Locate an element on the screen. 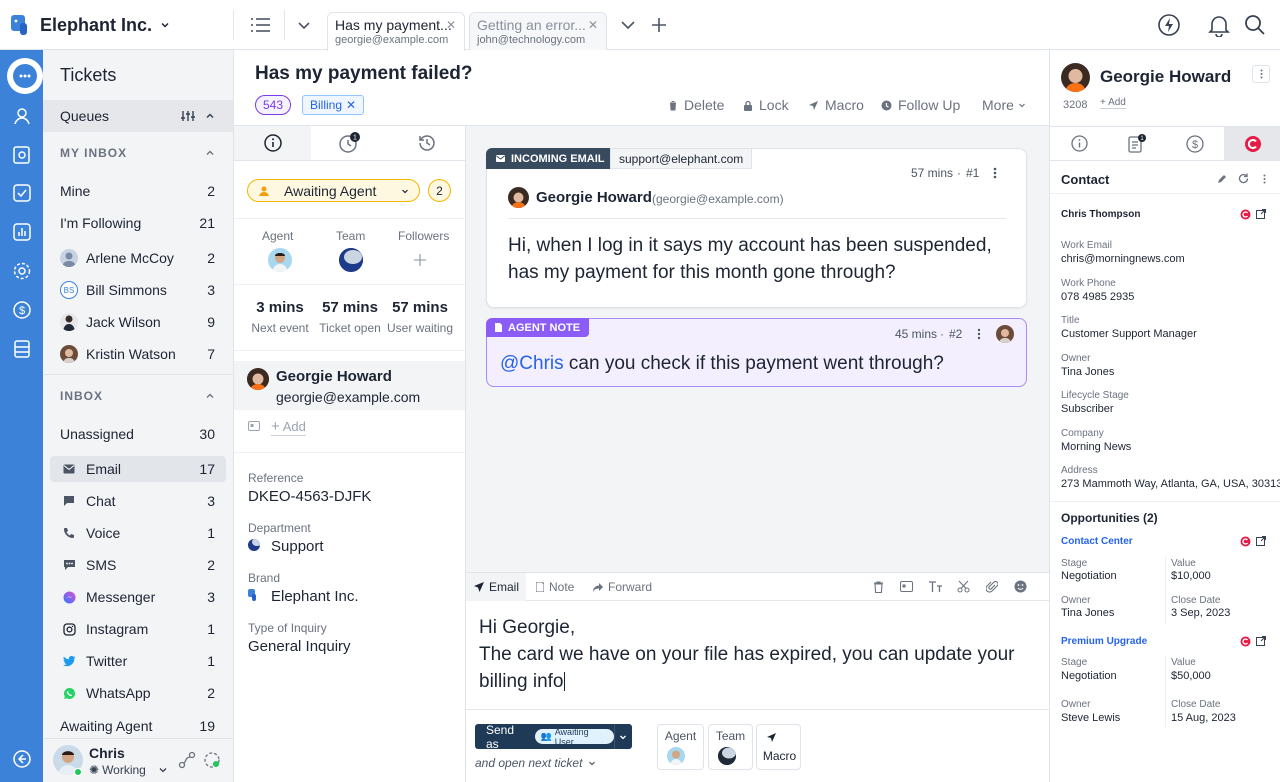 Image resolution: width=1280 pixels, height=782 pixels. trash-icon is located at coordinates (878, 587).